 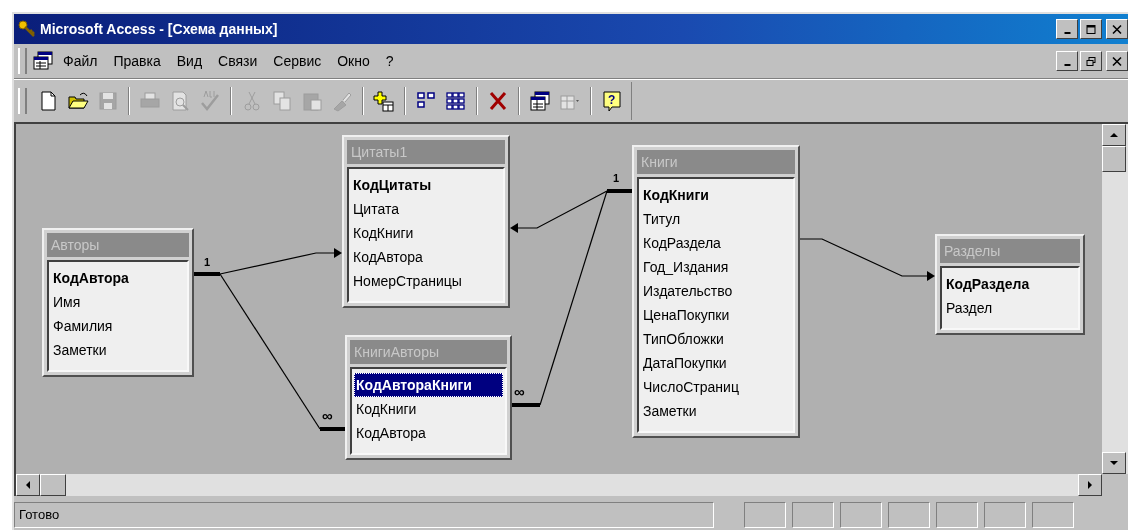 What do you see at coordinates (297, 61) in the screenshot?
I see `menu-item: Сервис` at bounding box center [297, 61].